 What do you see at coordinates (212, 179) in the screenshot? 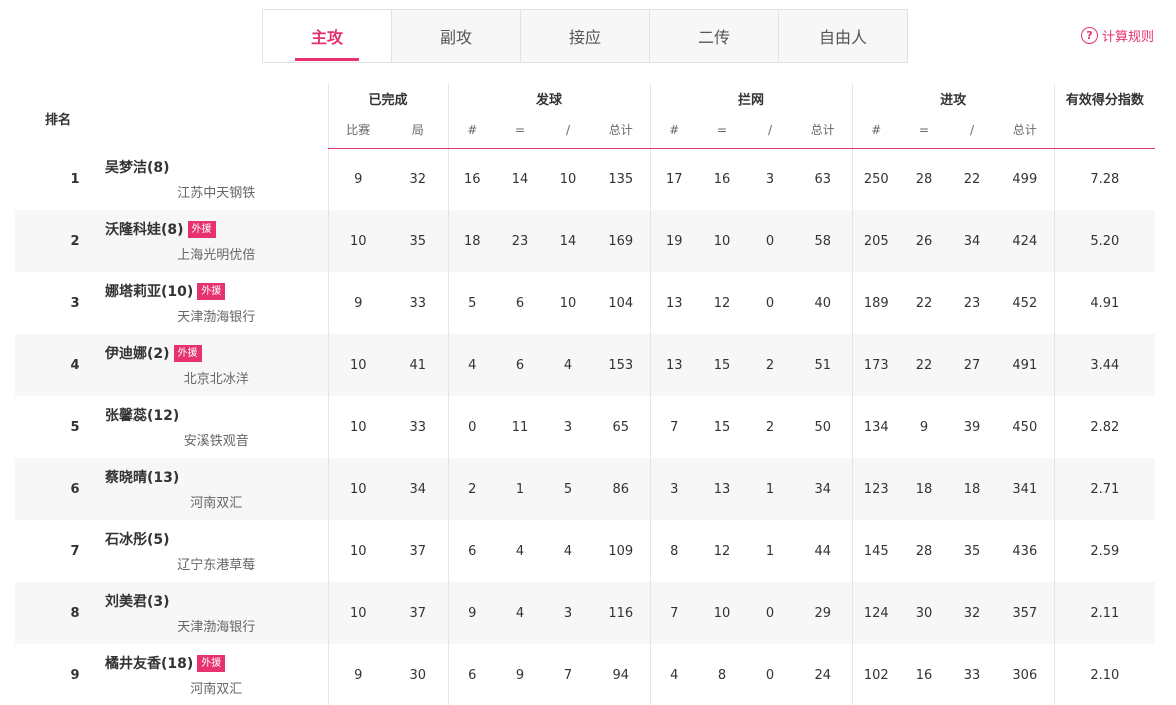
I see `player-cell: 吴梦洁(8) 江苏中天钢铁` at bounding box center [212, 179].